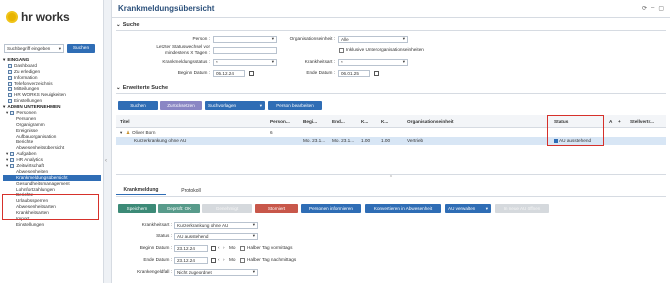 The height and width of the screenshot is (283, 670). I want to click on logo-text: hr works, so click(45, 17).